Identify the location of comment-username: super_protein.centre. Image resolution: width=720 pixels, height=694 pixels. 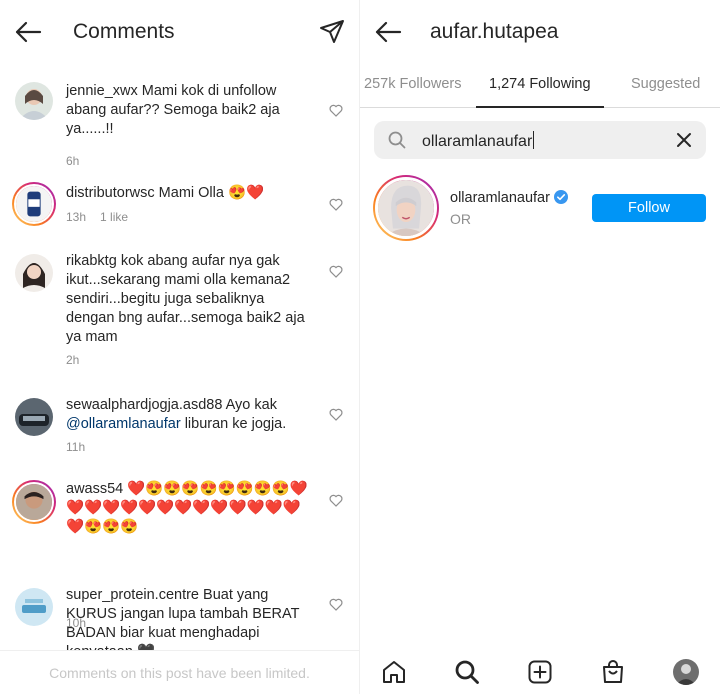
(132, 595).